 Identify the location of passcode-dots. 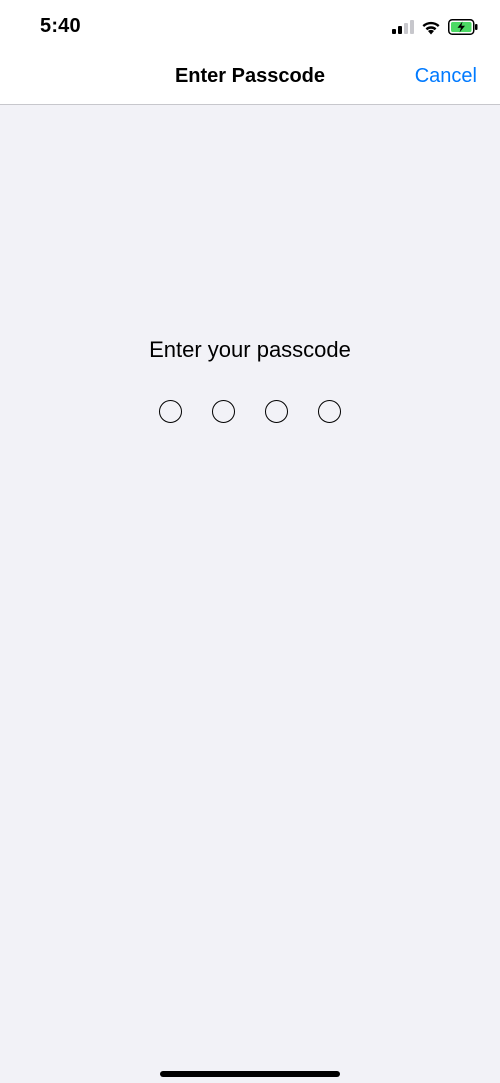
(250, 411).